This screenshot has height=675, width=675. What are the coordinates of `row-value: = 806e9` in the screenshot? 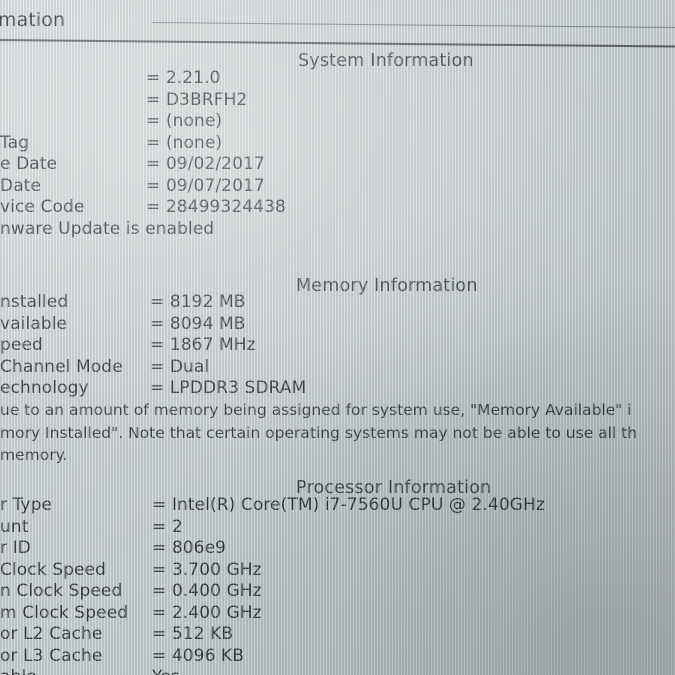 It's located at (189, 548).